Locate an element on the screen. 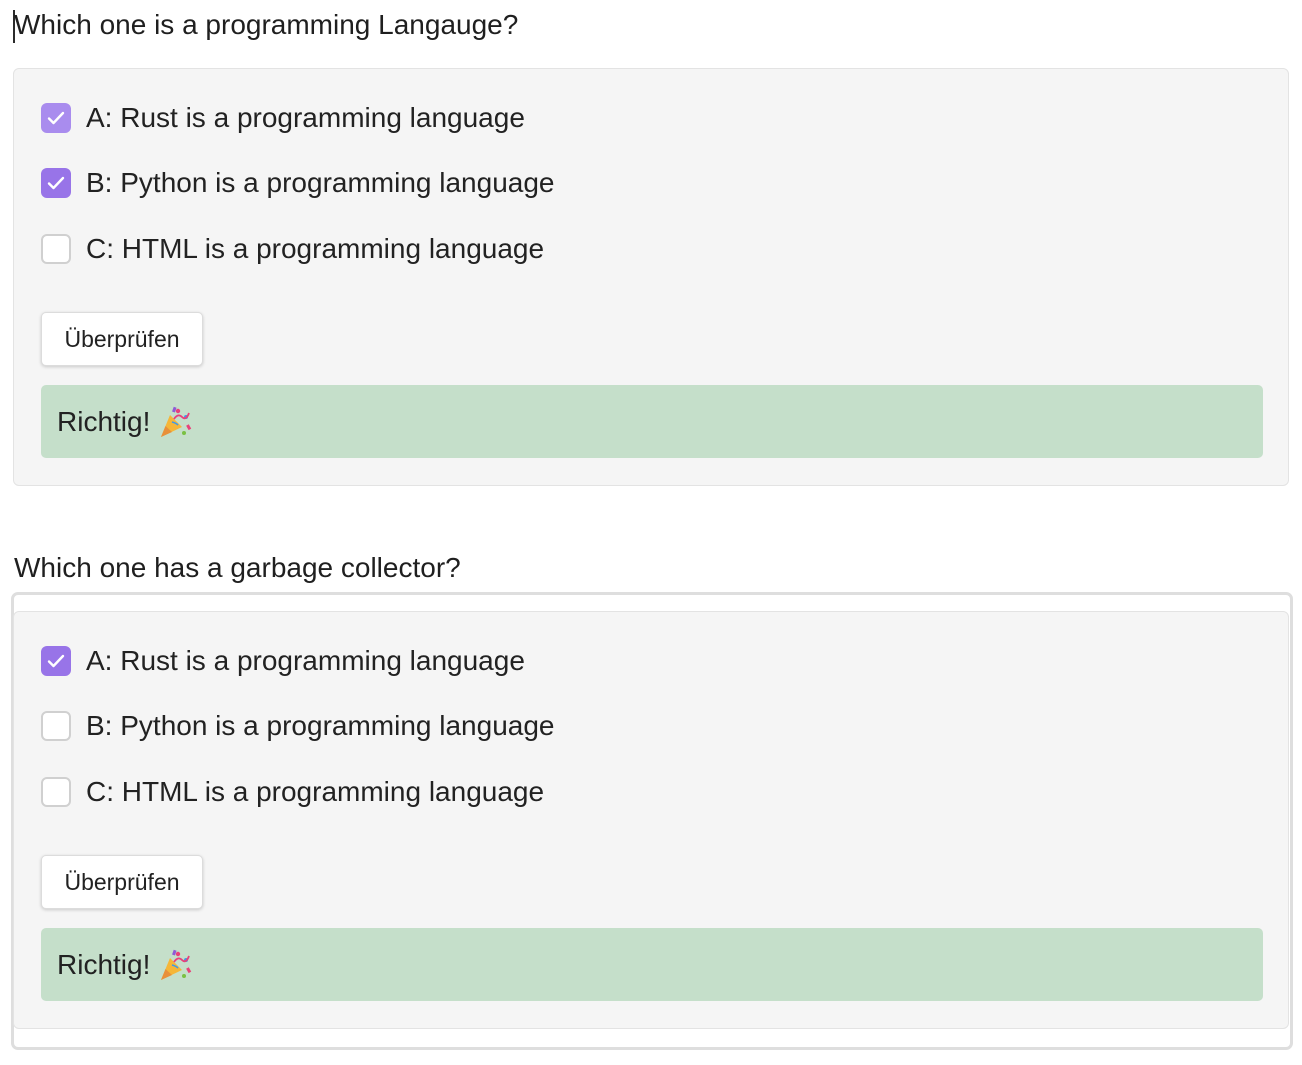 This screenshot has height=1065, width=1302. question-title: Which one has a garbage collector? is located at coordinates (237, 567).